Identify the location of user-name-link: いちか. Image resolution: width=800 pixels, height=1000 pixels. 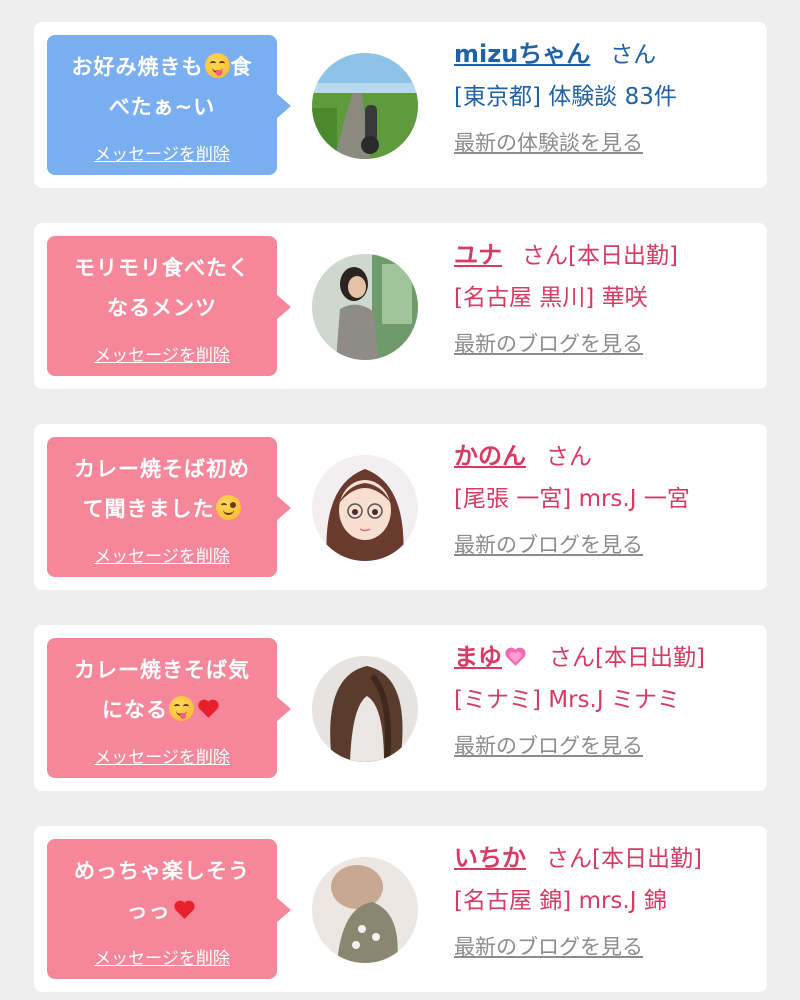
(490, 858).